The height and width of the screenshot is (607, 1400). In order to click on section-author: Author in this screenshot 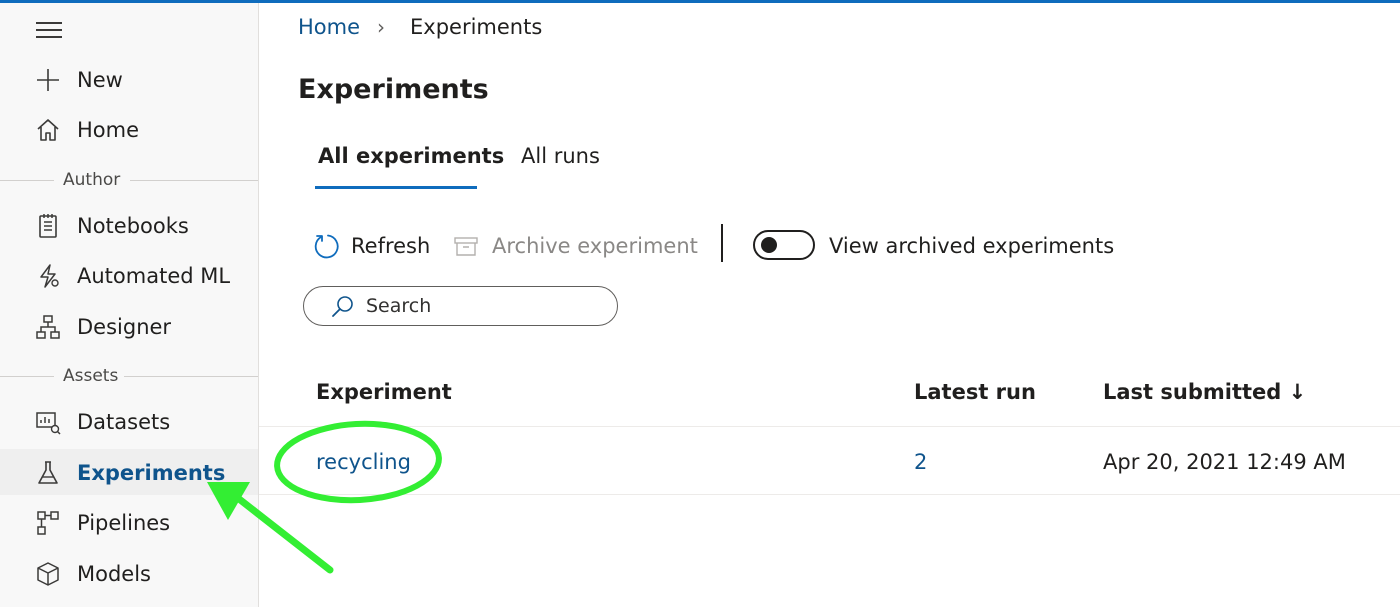, I will do `click(129, 180)`.